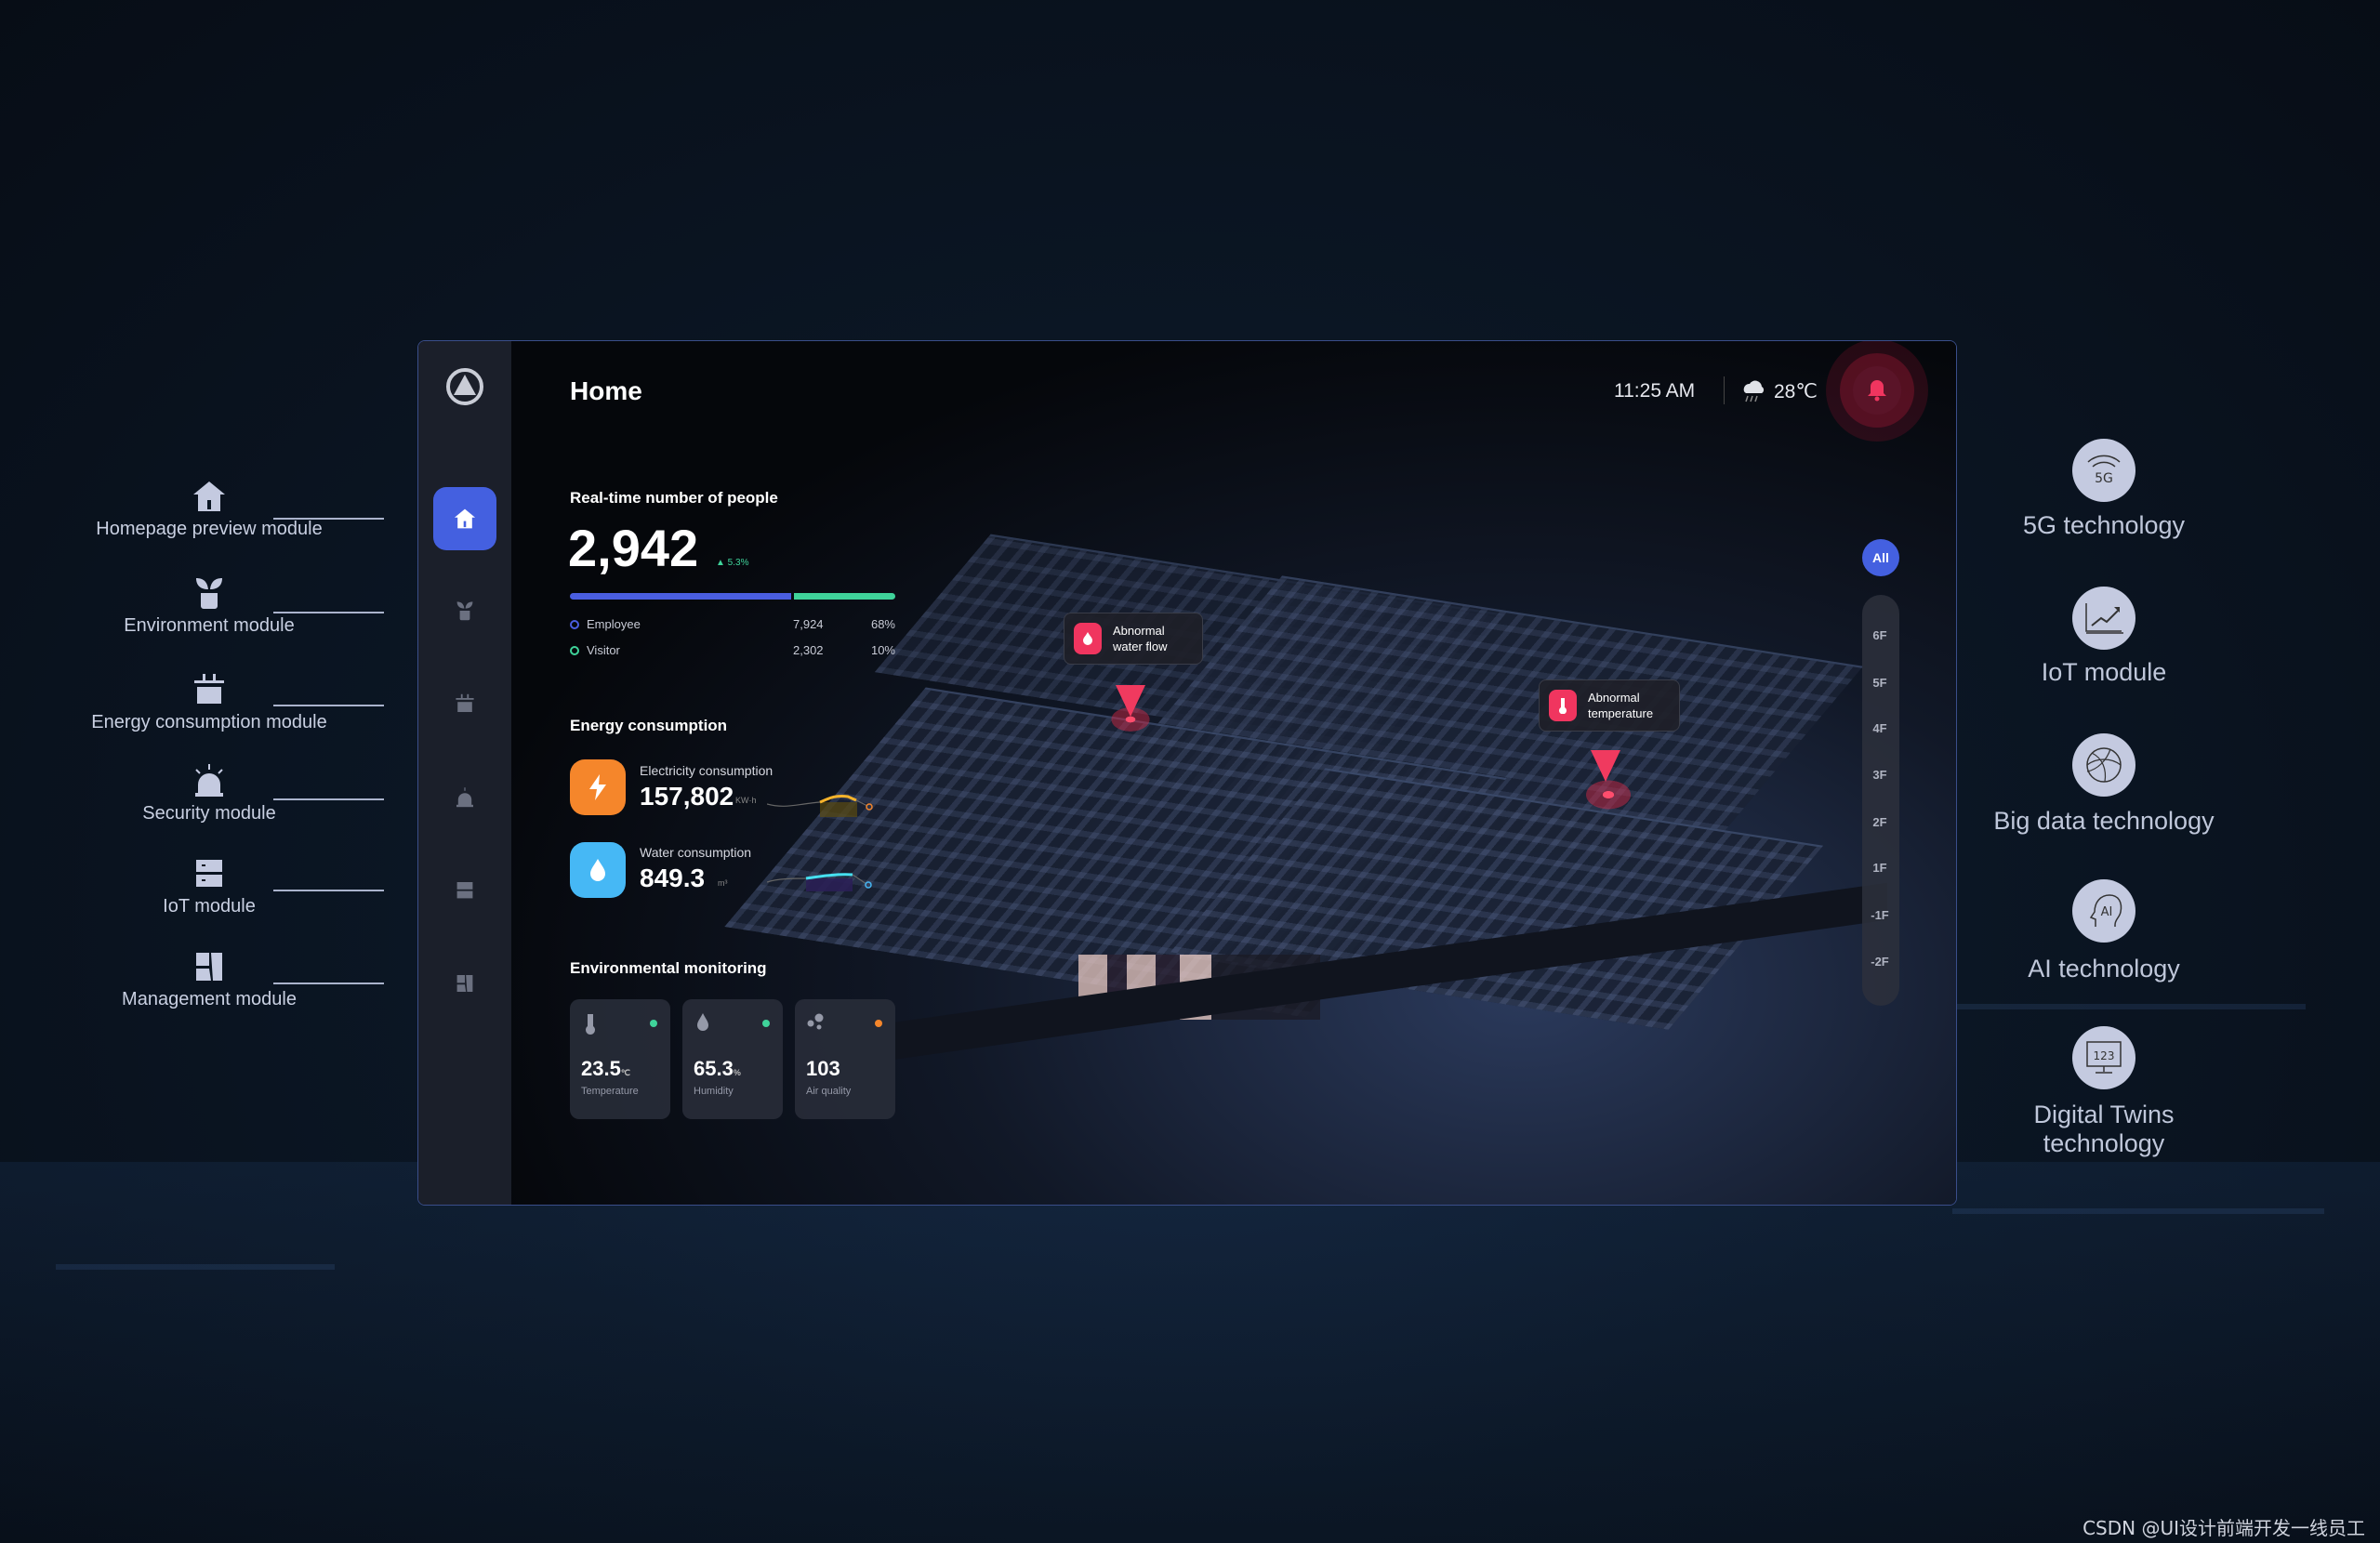 The image size is (2380, 1543). Describe the element at coordinates (1879, 868) in the screenshot. I see `floor-1f: 1F` at that location.